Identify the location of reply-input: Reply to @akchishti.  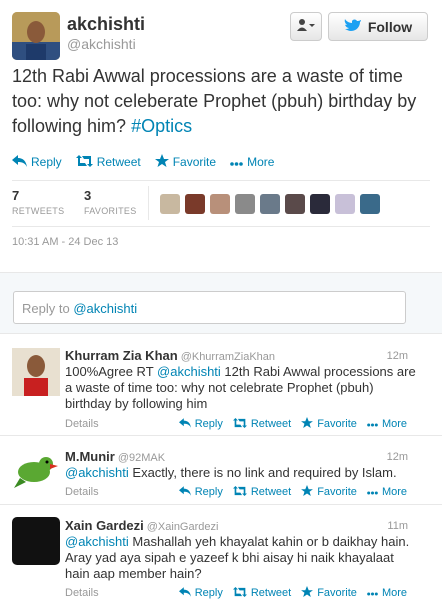
(209, 307).